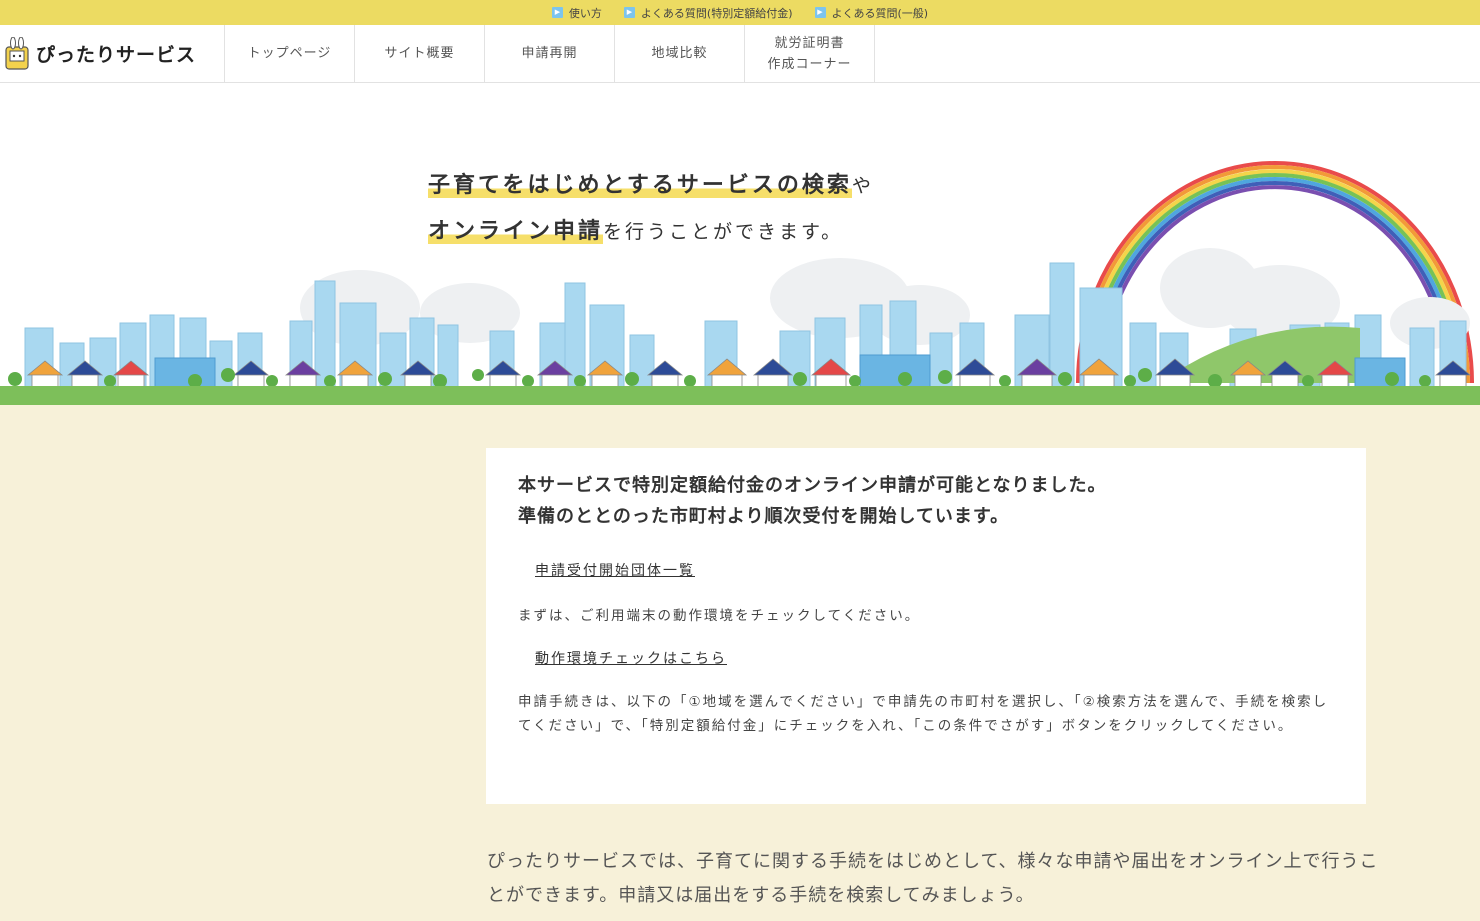 The height and width of the screenshot is (921, 1480). Describe the element at coordinates (862, 186) in the screenshot. I see `hero-tail-text: や` at that location.